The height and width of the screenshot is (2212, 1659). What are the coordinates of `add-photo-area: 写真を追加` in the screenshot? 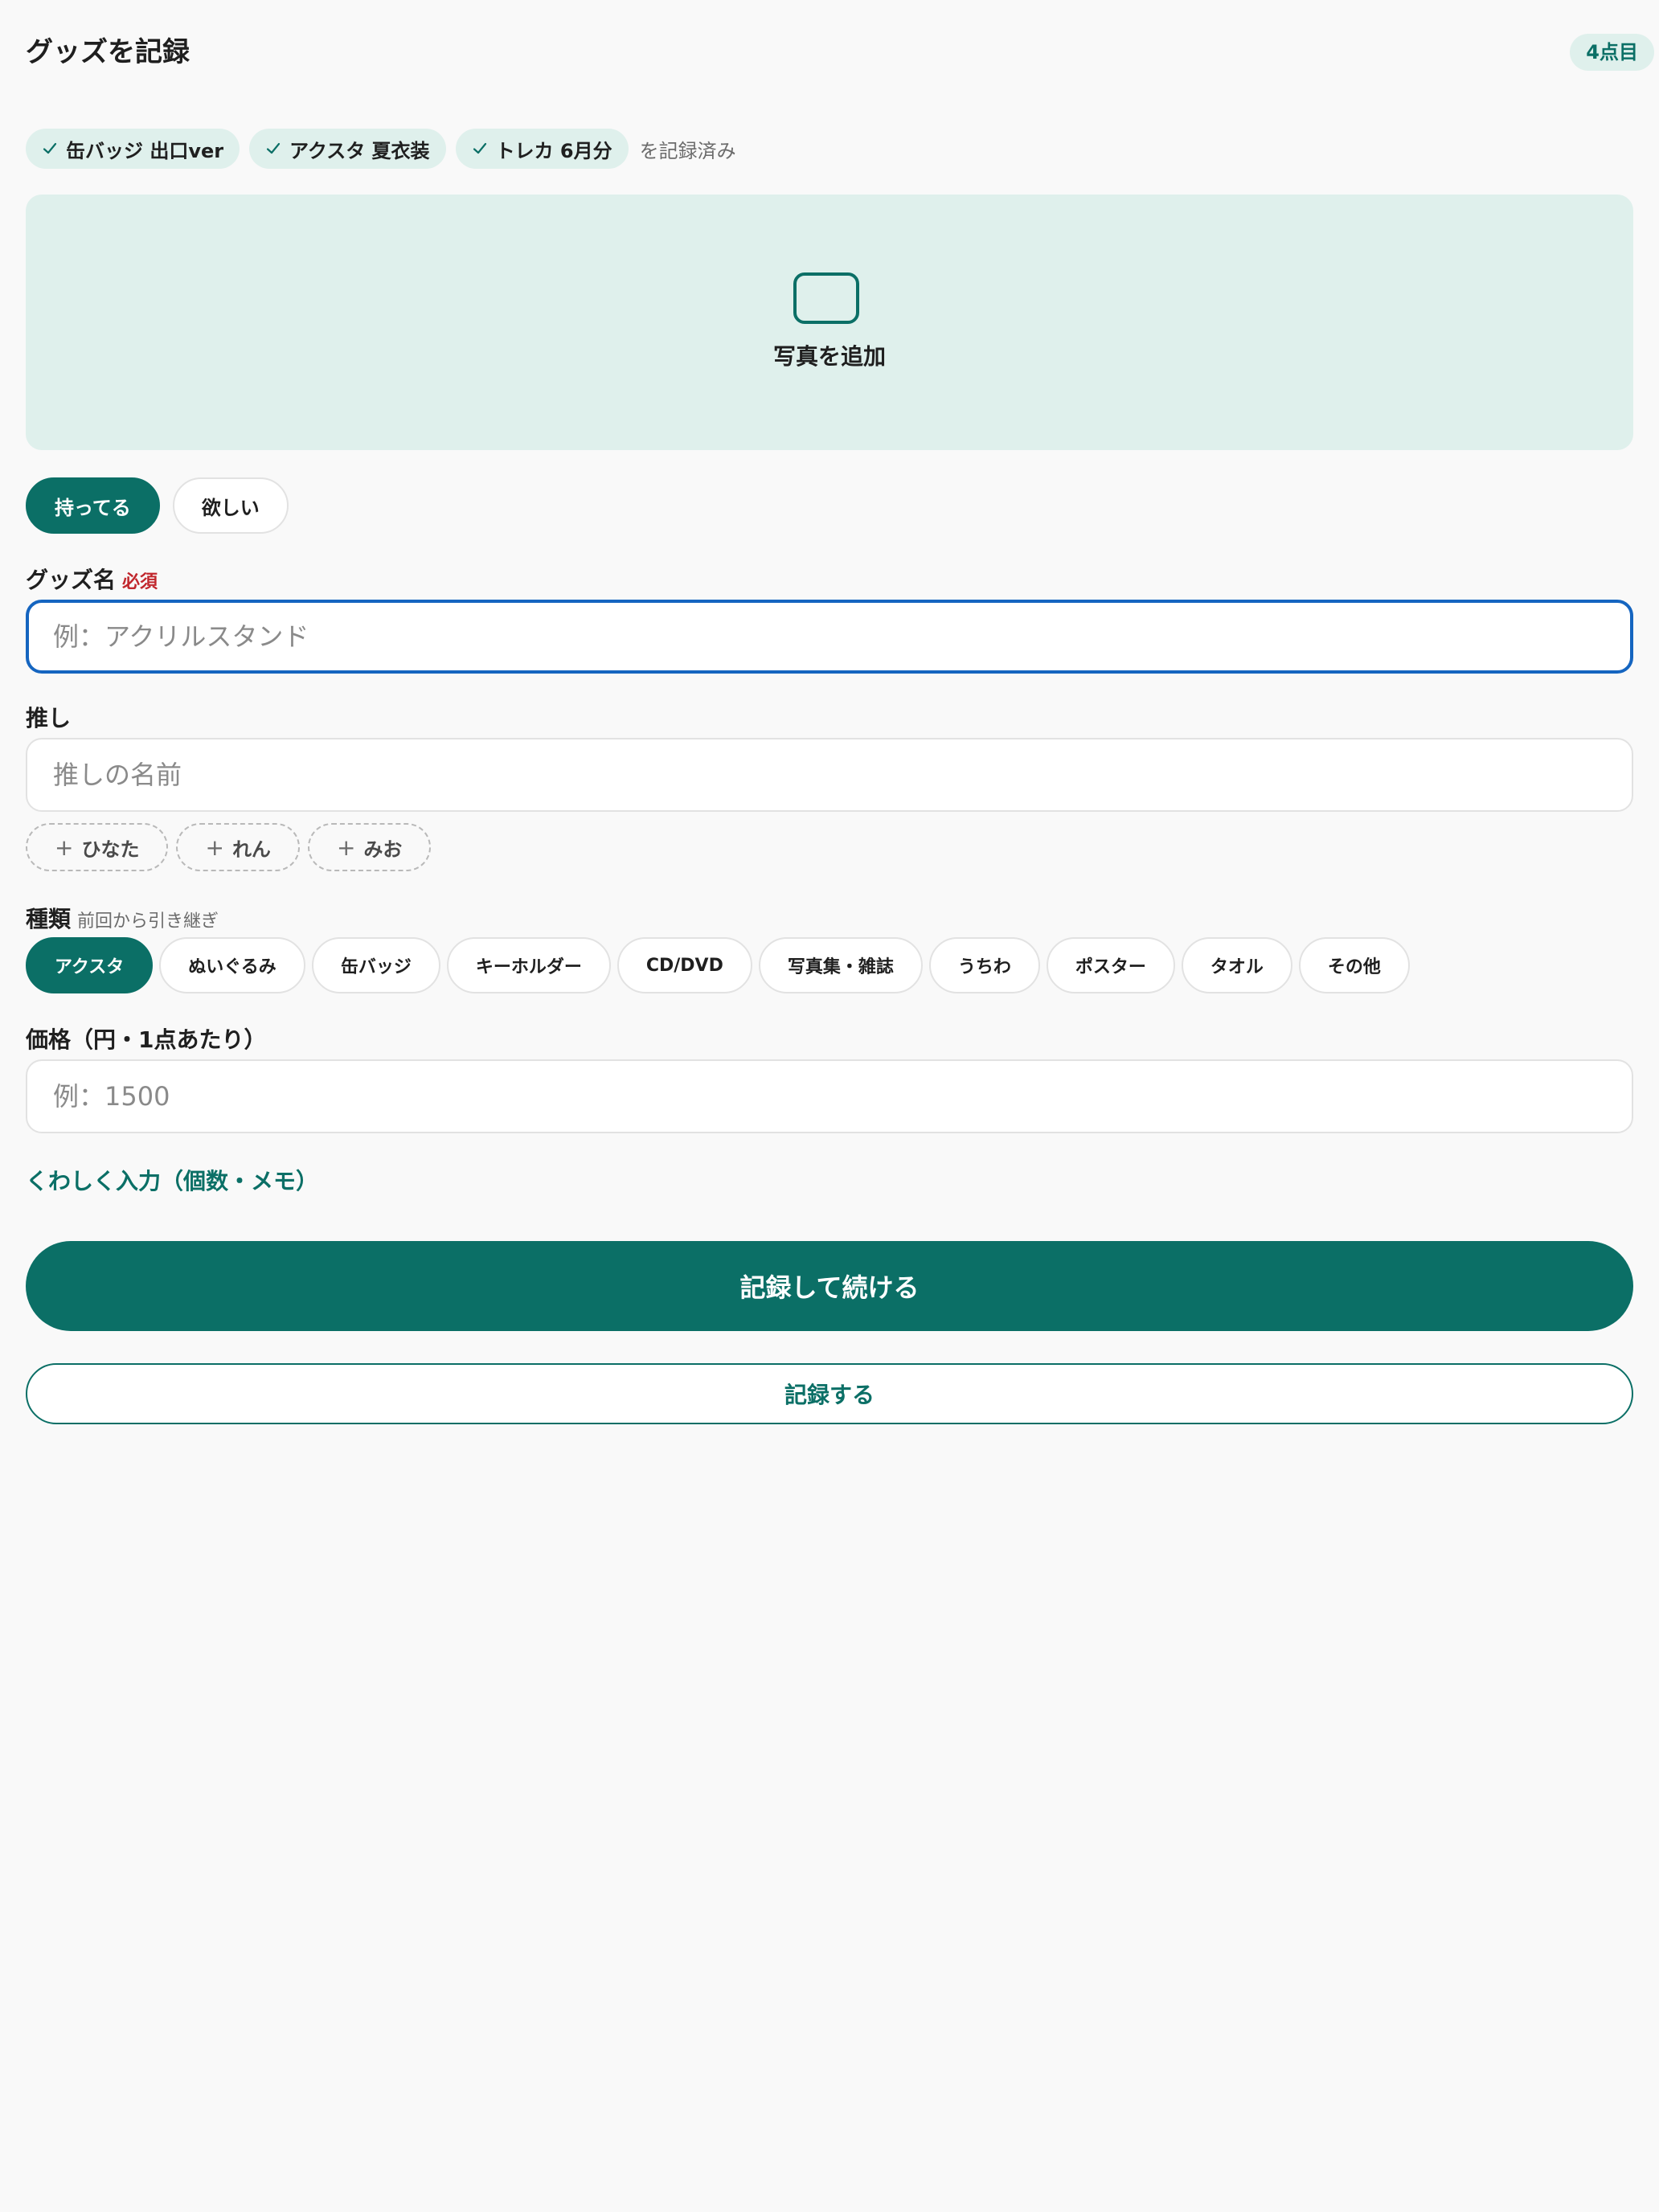 It's located at (829, 322).